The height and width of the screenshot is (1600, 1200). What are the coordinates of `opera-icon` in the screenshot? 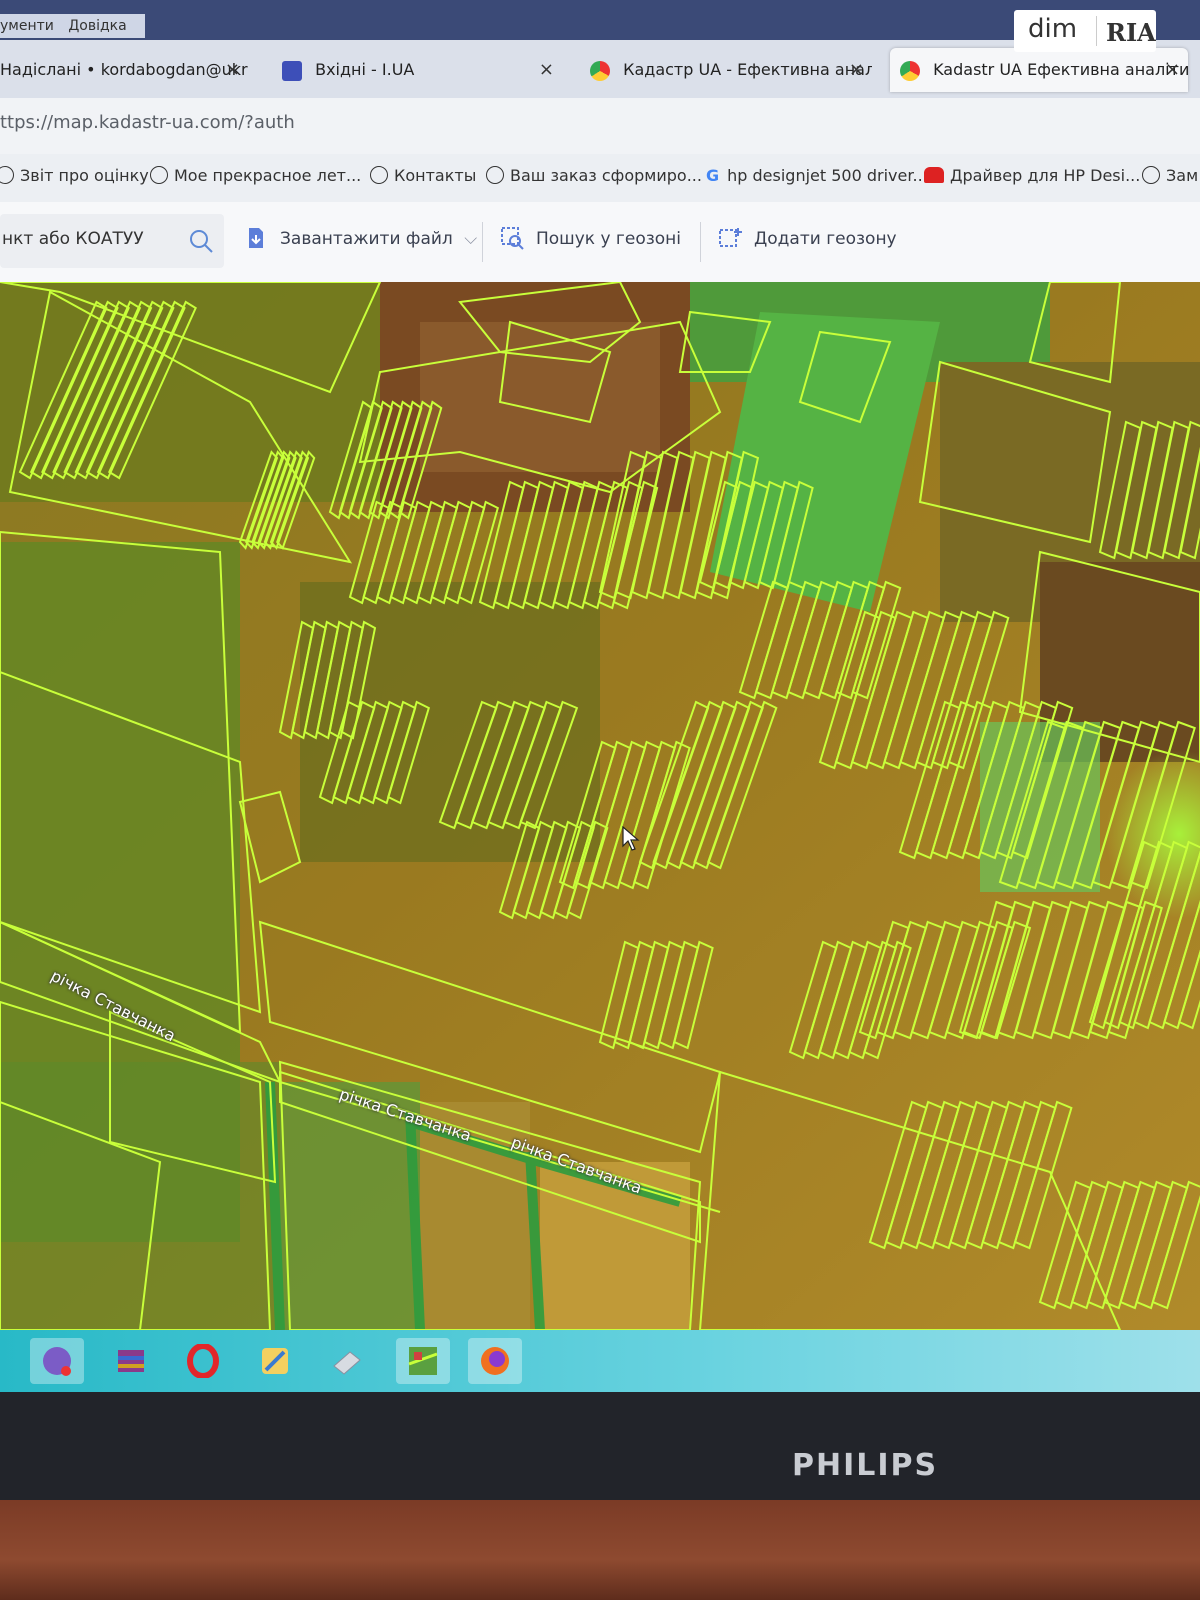 It's located at (203, 1361).